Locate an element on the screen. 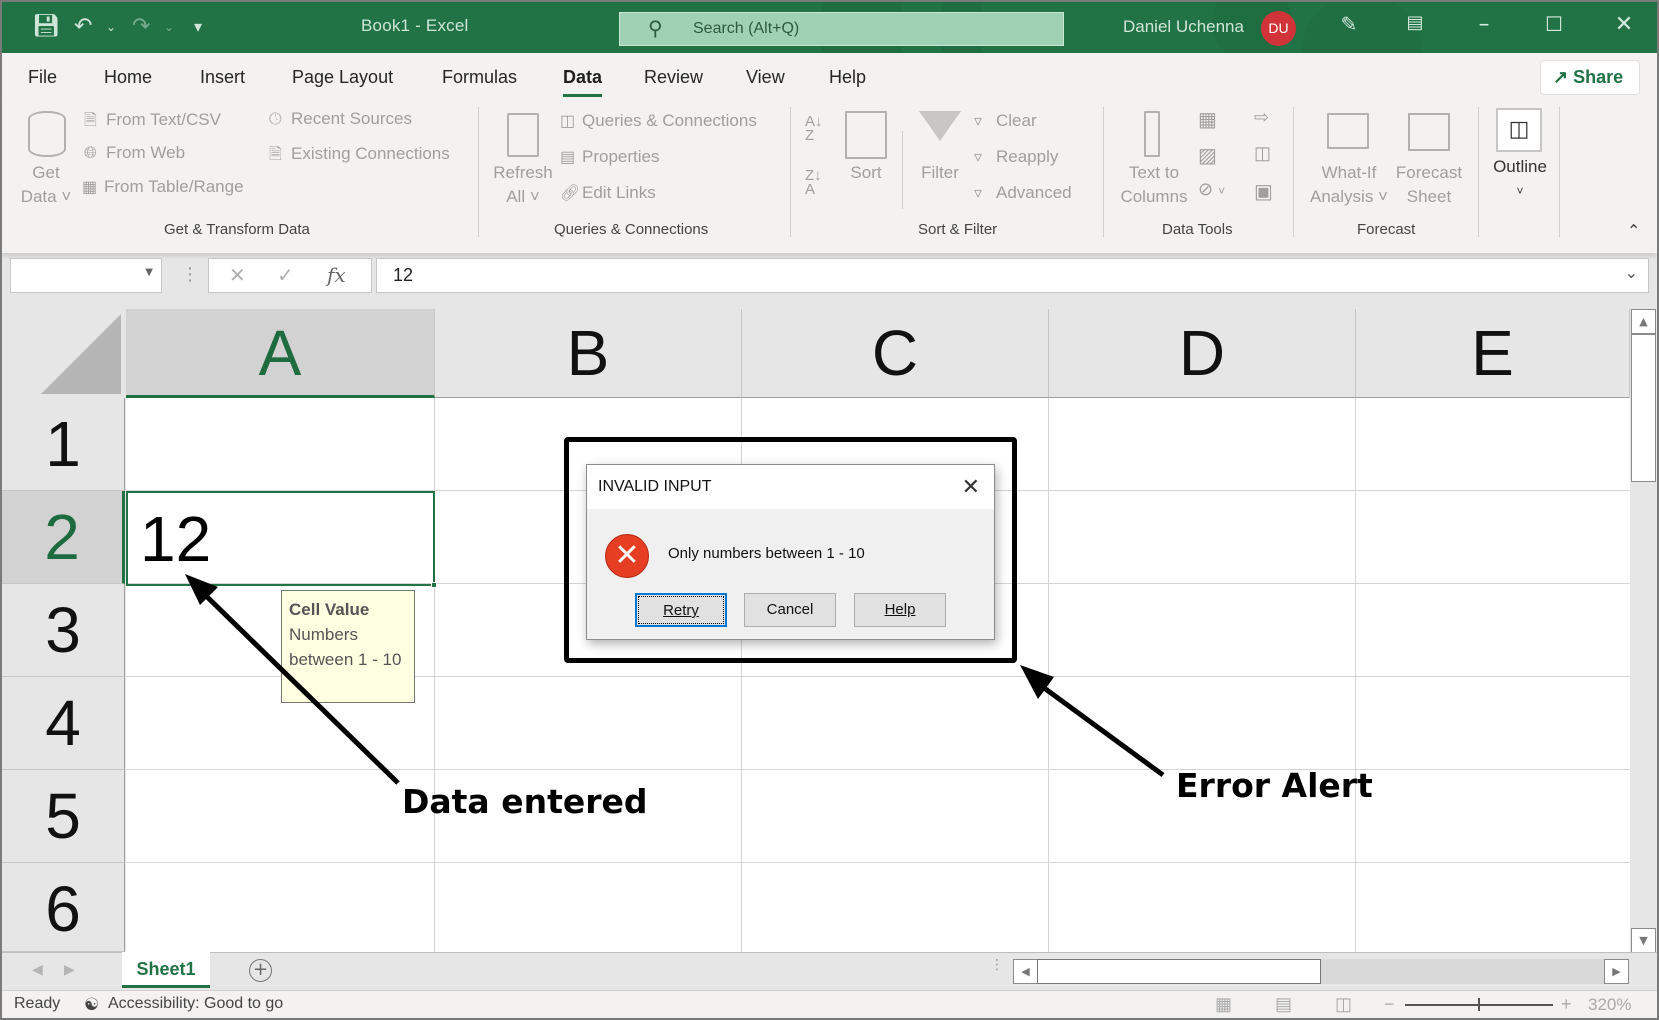  row-header-1: 1 is located at coordinates (63, 444).